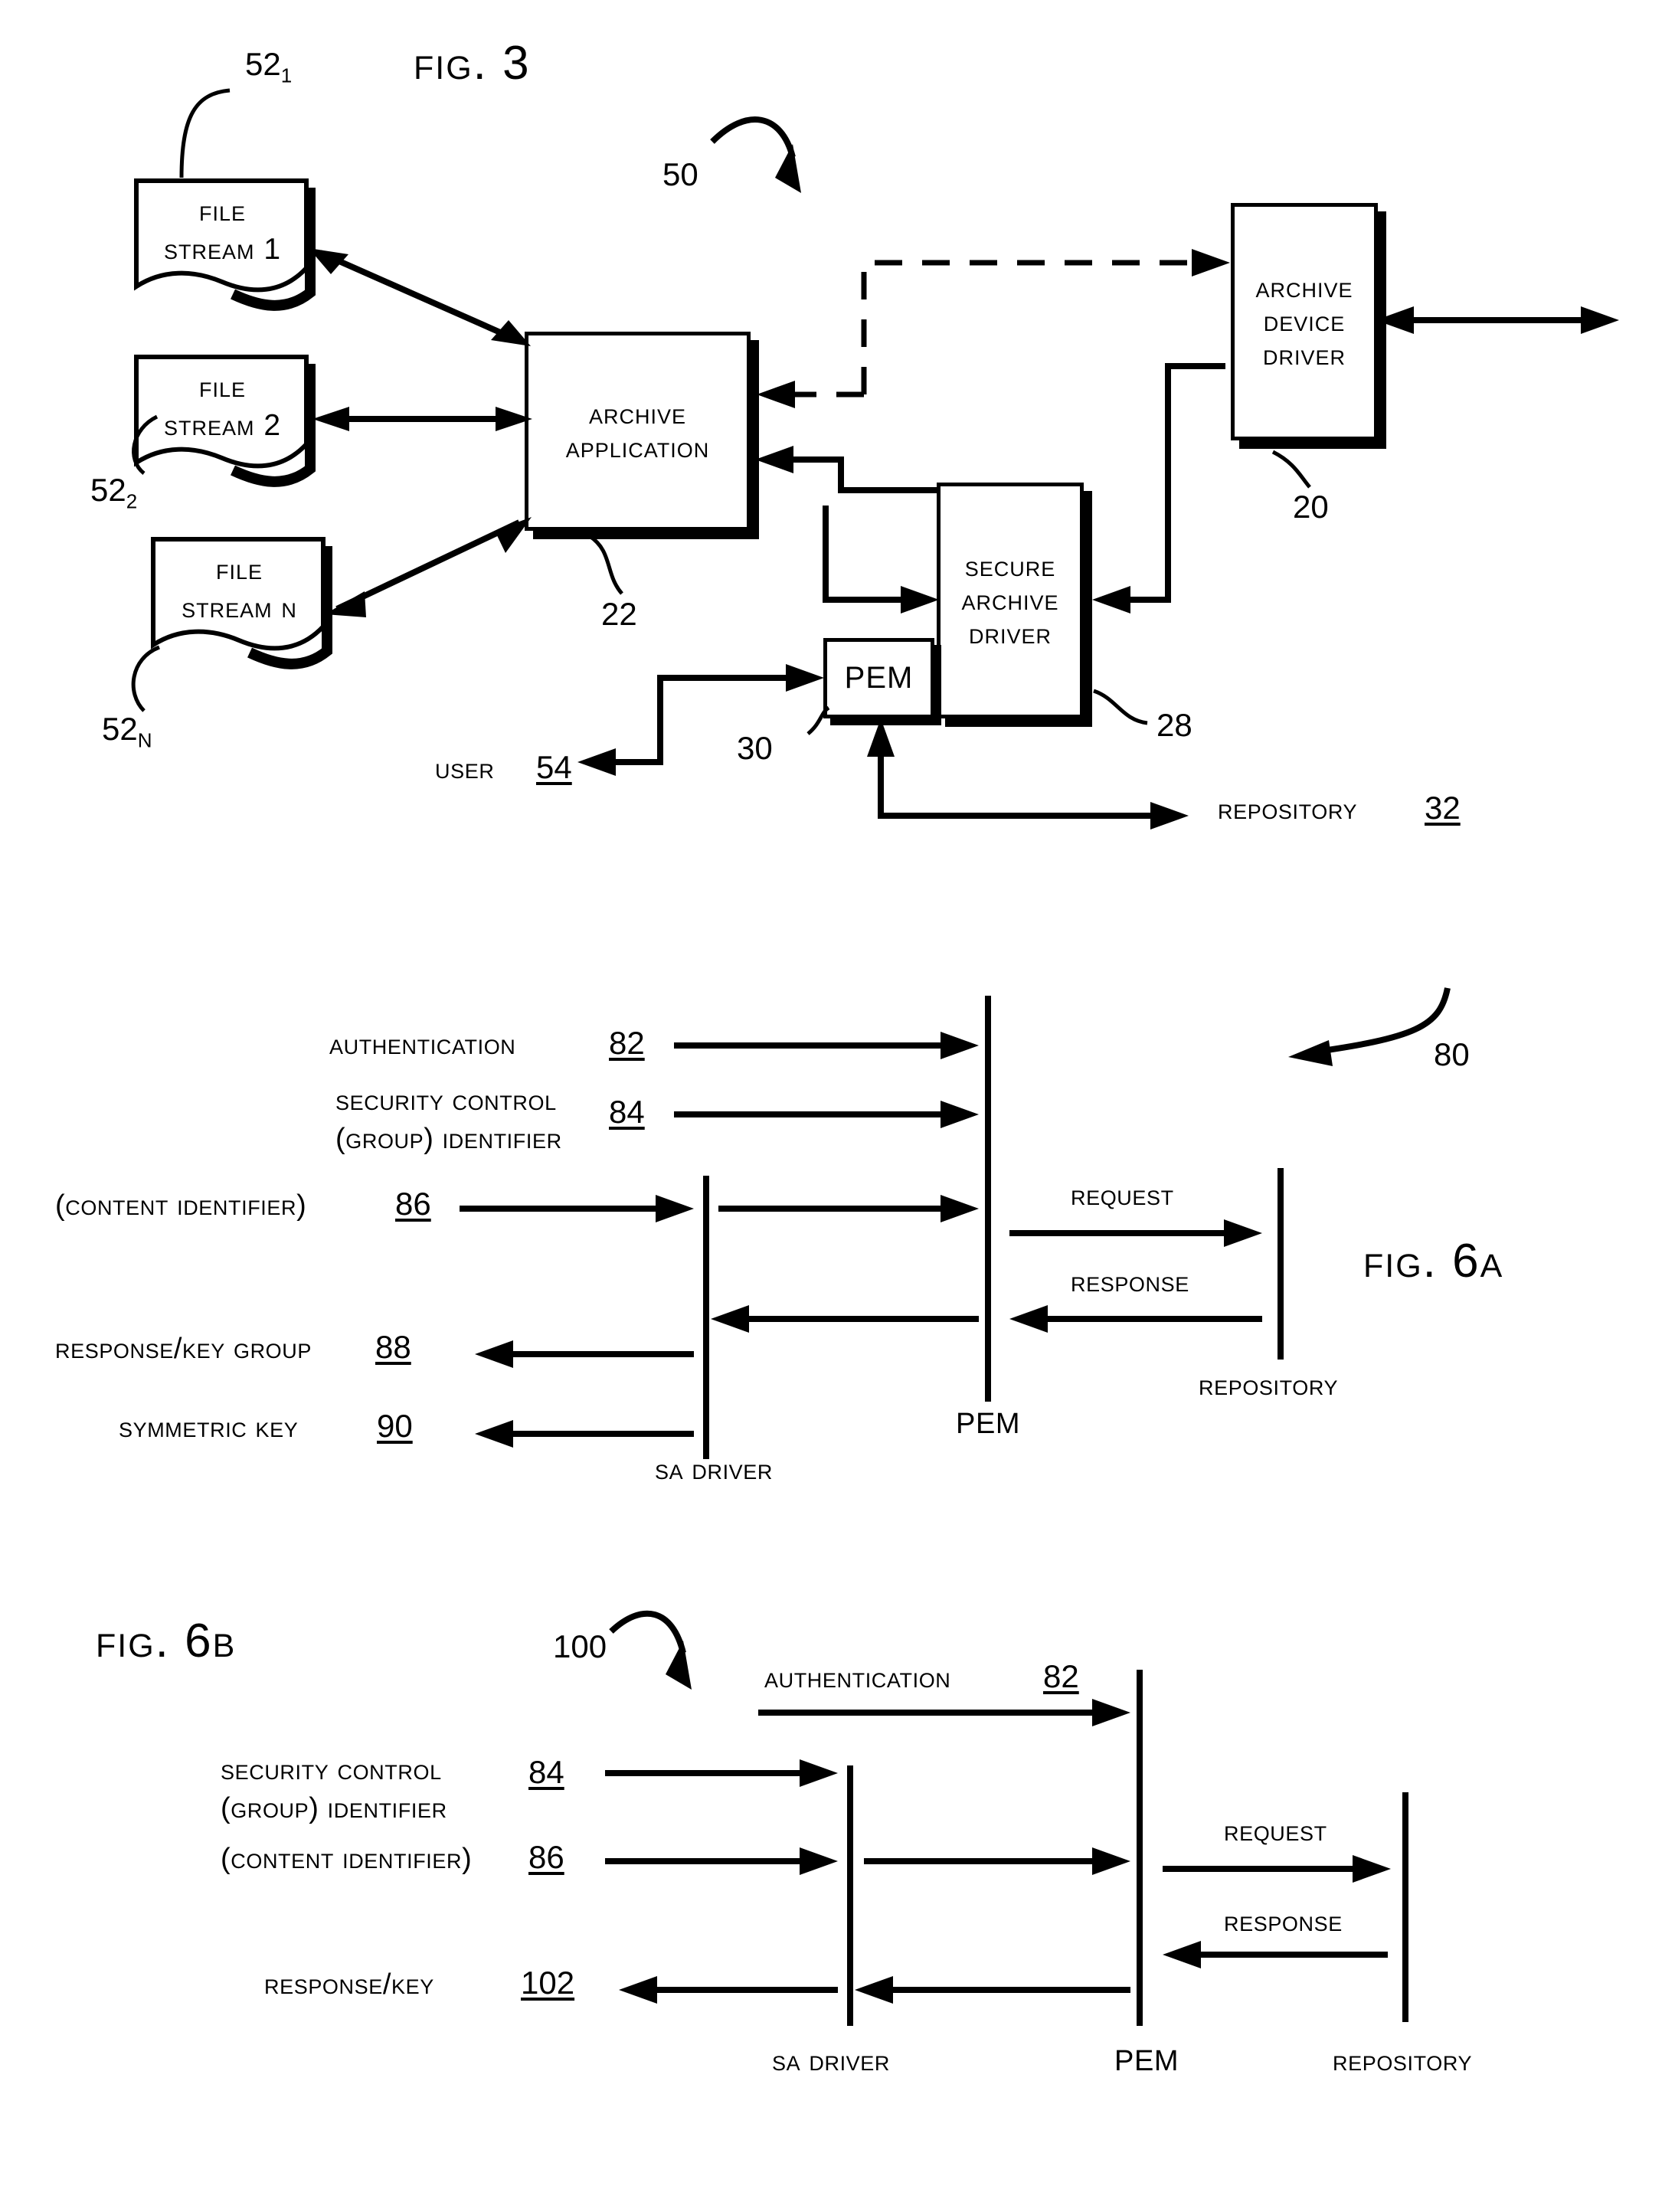 The height and width of the screenshot is (2212, 1675). Describe the element at coordinates (1452, 1054) in the screenshot. I see `fig6a-system-ref: 80` at that location.